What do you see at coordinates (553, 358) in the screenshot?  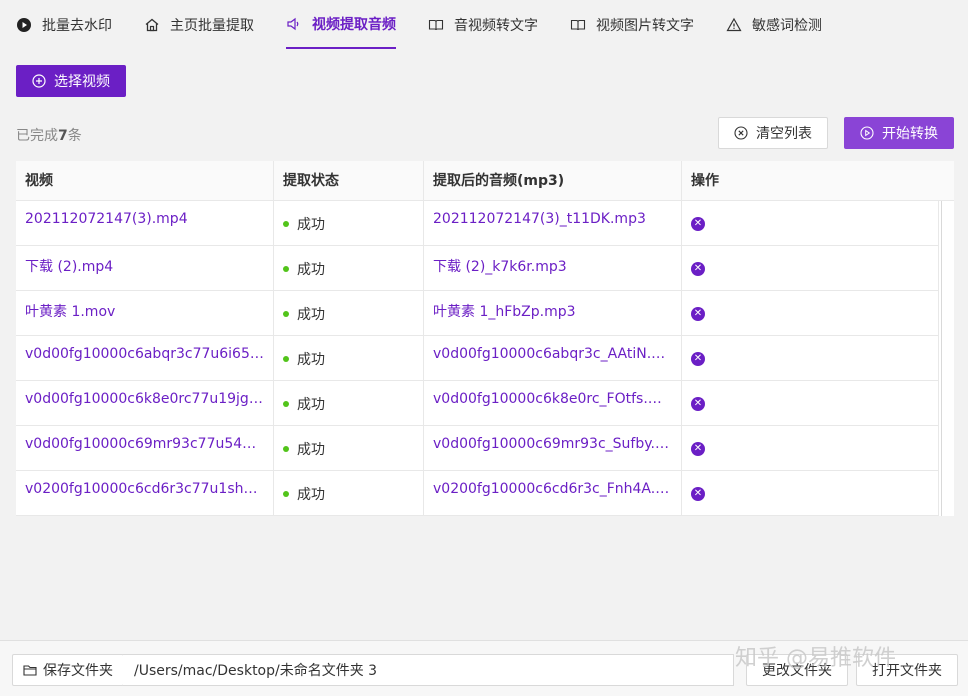 I see `audio-file-link: v0d00fg10000c6abqr3c_AAtiN.mp3` at bounding box center [553, 358].